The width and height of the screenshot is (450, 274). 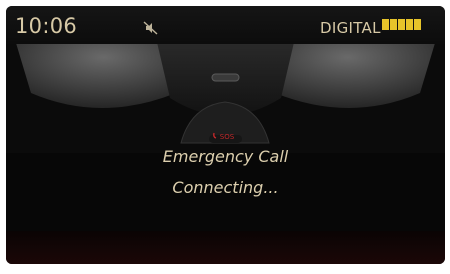 I want to click on sos-label: SOS, so click(x=227, y=137).